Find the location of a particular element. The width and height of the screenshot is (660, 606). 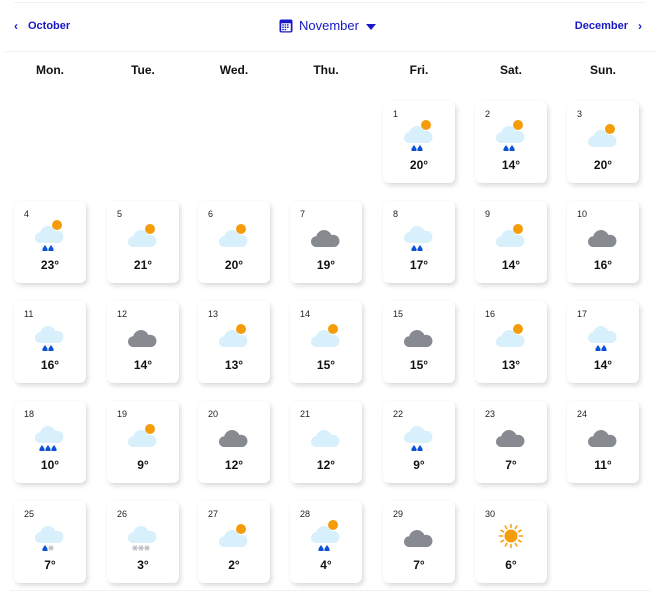

day-cell: 20 12° is located at coordinates (234, 442).